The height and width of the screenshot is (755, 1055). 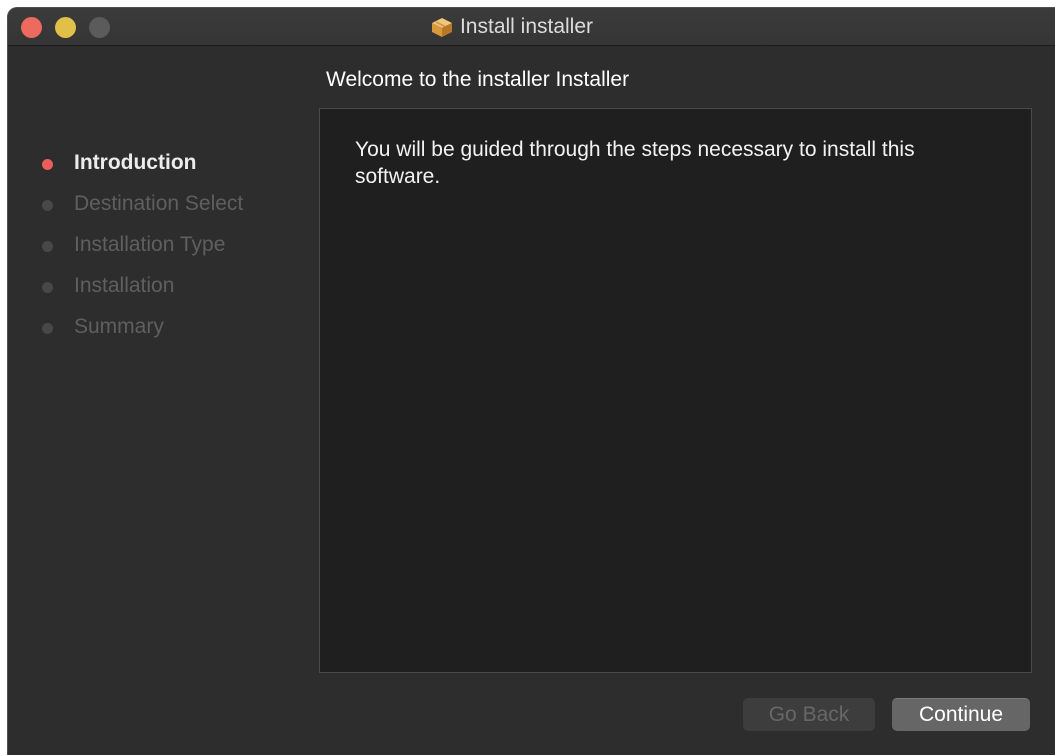 I want to click on title-bar: Install installer, so click(x=531, y=27).